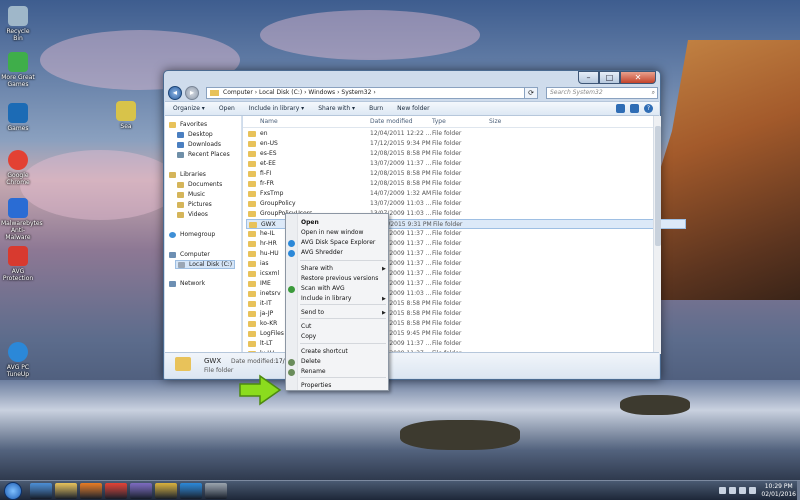 The width and height of the screenshot is (800, 500). Describe the element at coordinates (199, 144) in the screenshot. I see `nav-downloads: Downloads` at that location.